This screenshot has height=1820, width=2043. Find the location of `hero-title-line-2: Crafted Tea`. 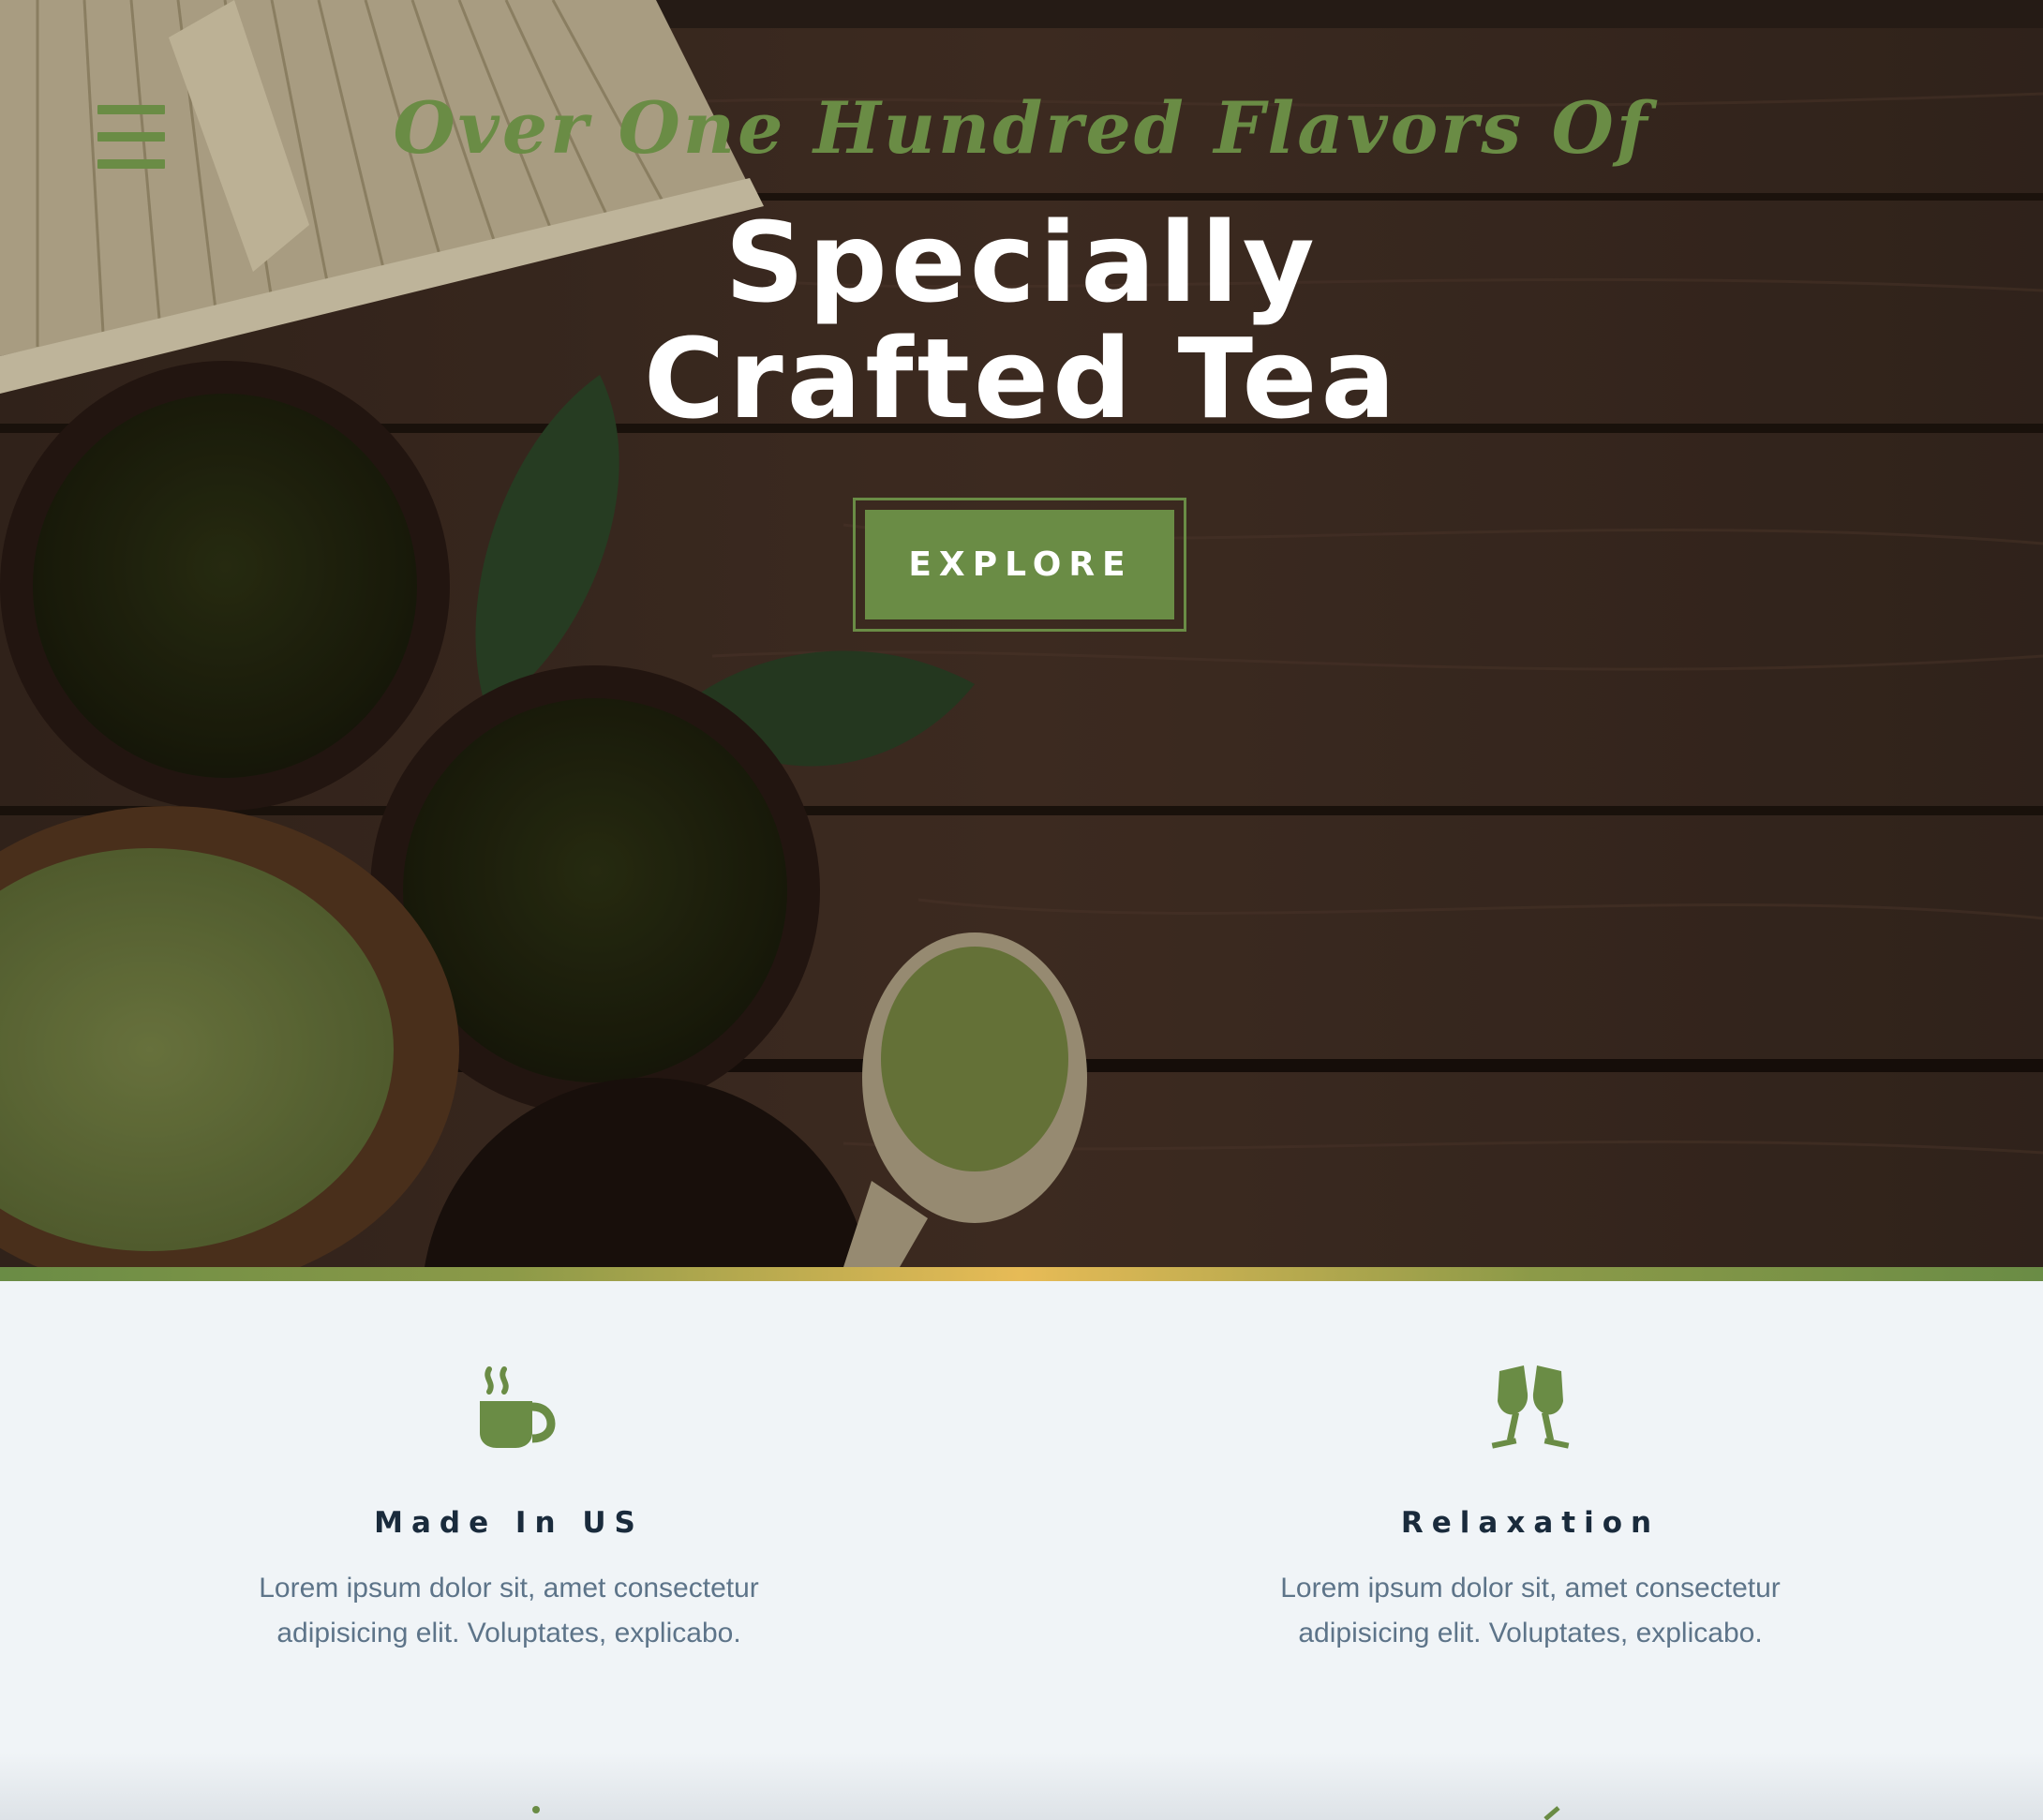

hero-title-line-2: Crafted Tea is located at coordinates (1021, 378).